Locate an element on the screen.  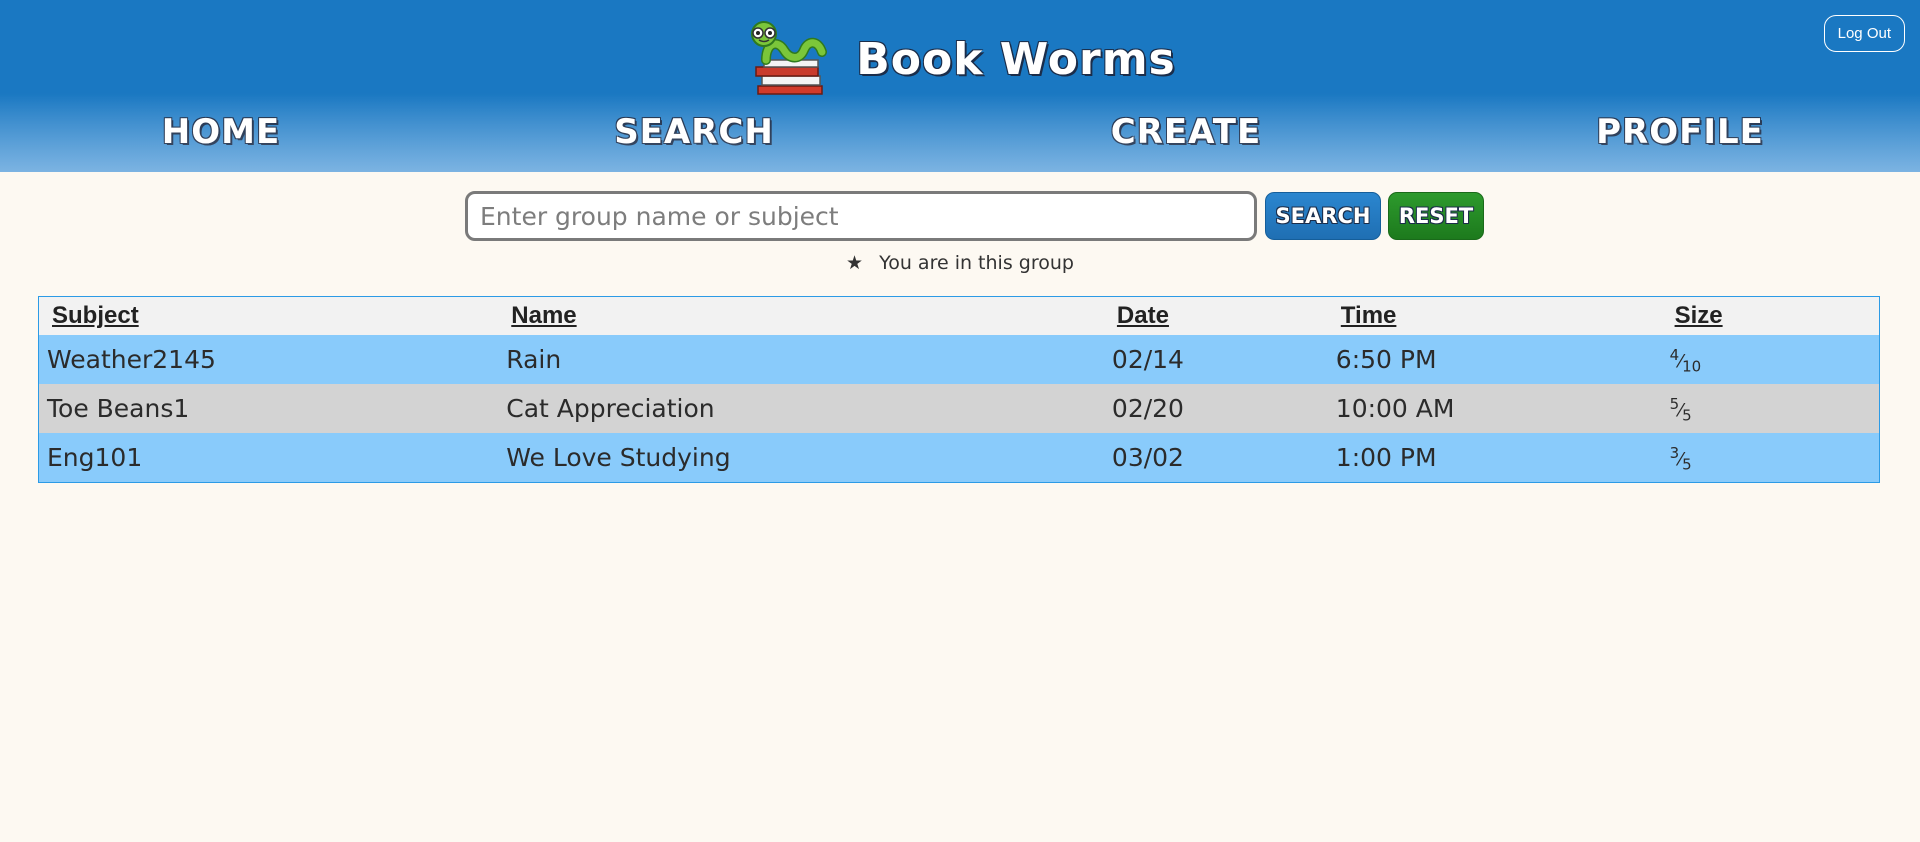
size-current: 5 is located at coordinates (1674, 403).